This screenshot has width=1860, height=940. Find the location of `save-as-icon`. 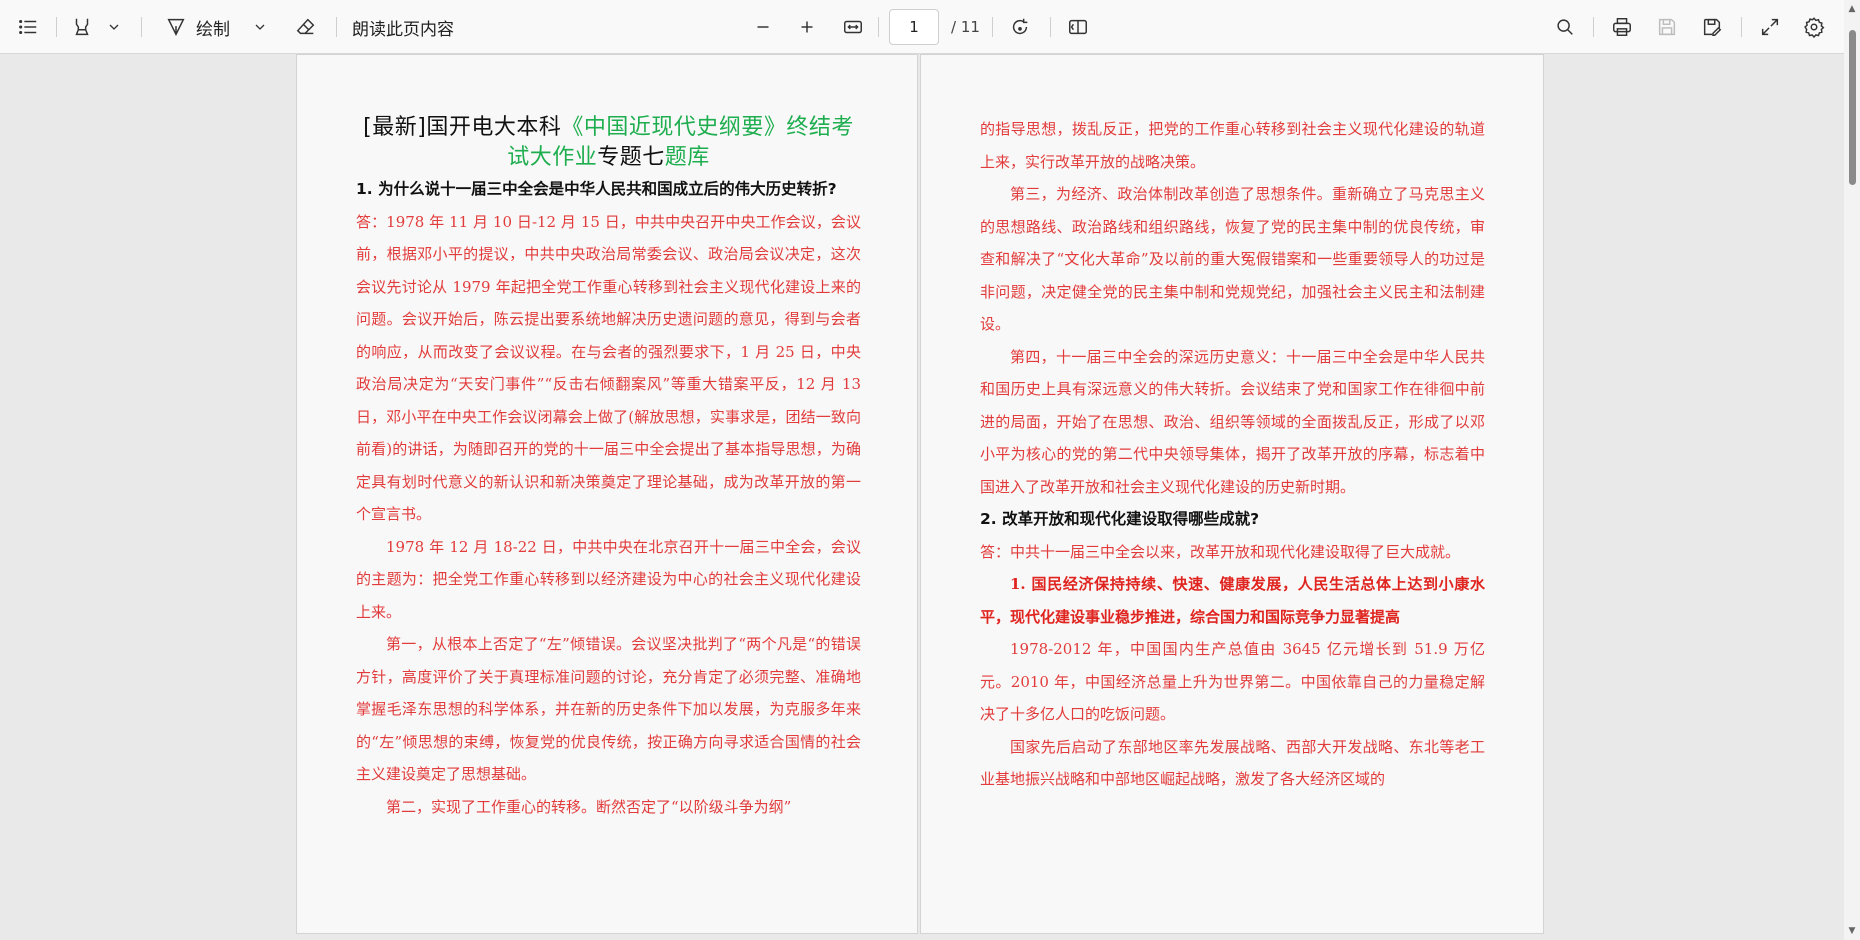

save-as-icon is located at coordinates (1712, 27).